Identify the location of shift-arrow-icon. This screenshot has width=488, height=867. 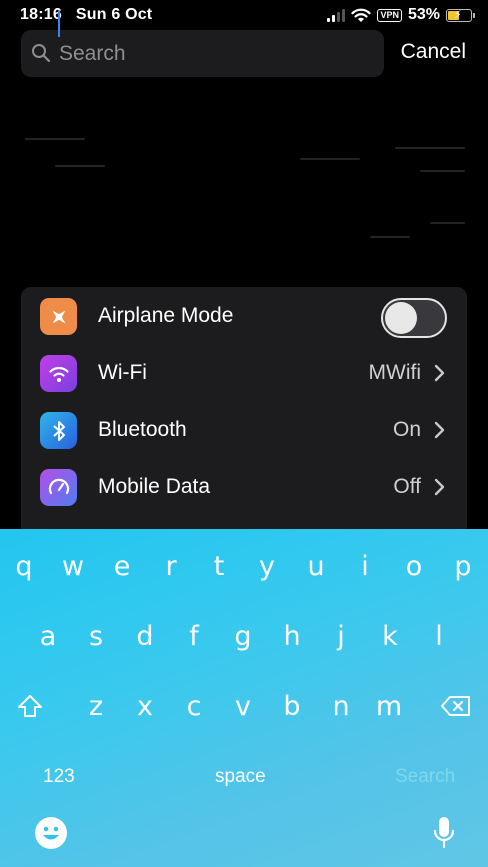
(30, 706).